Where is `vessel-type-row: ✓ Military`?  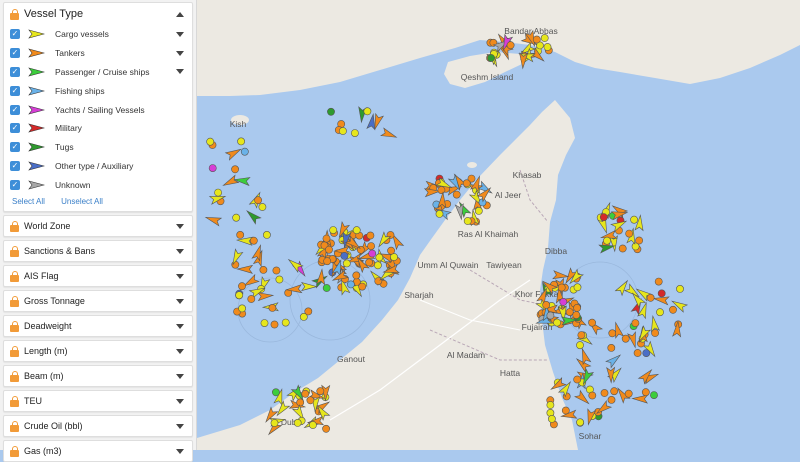
vessel-type-row: ✓ Military is located at coordinates (98, 128).